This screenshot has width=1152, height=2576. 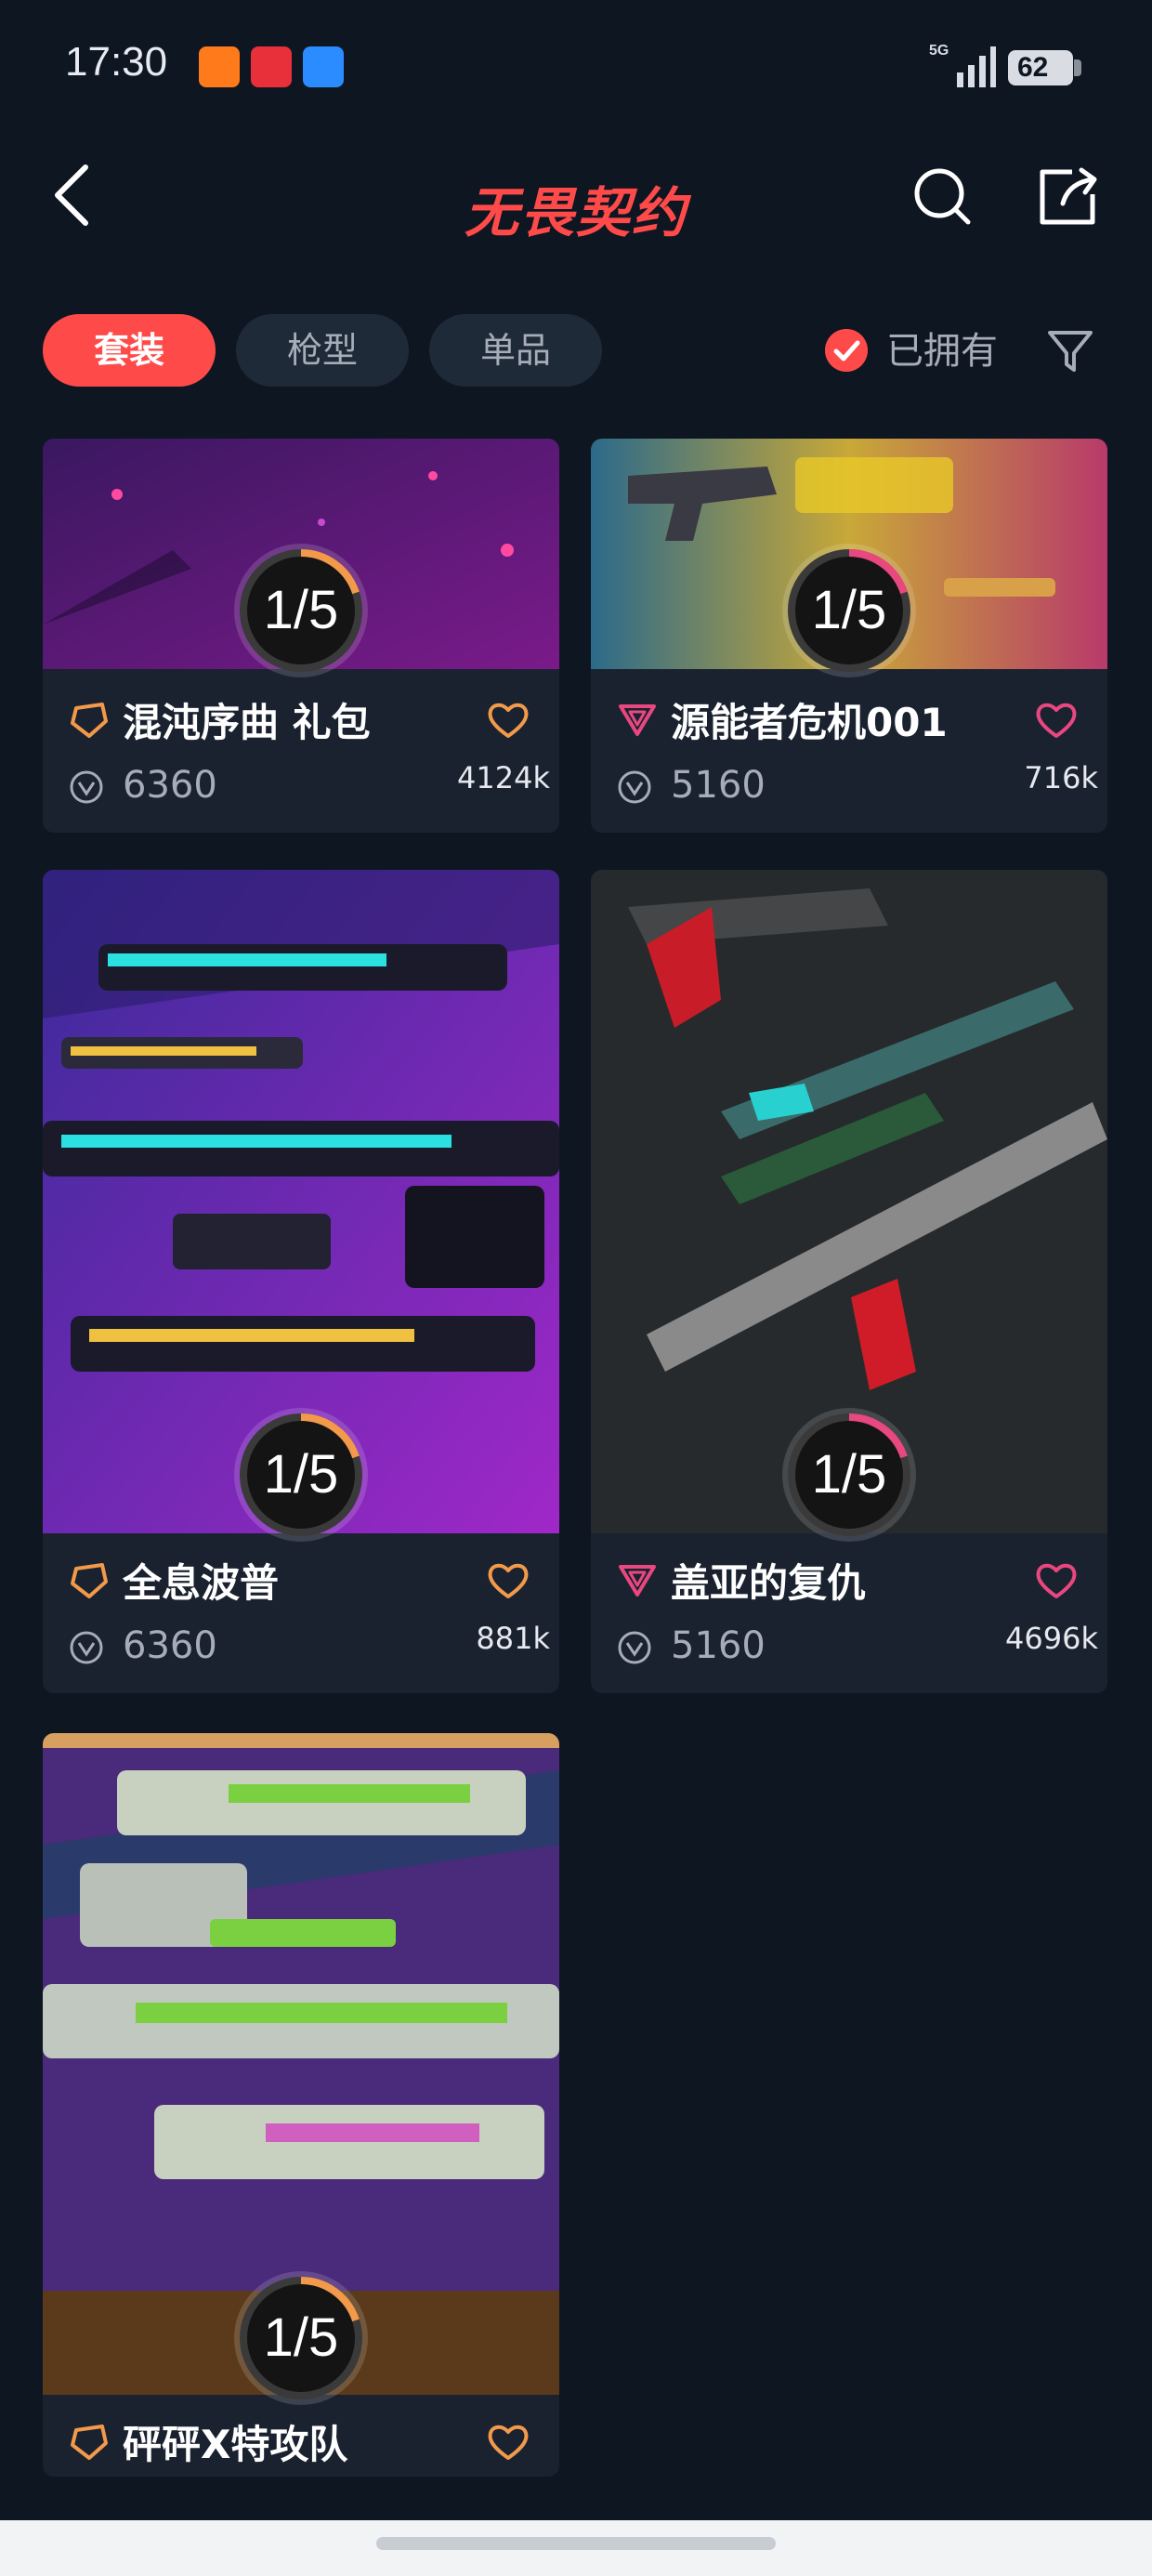 I want to click on share-icon, so click(x=1068, y=196).